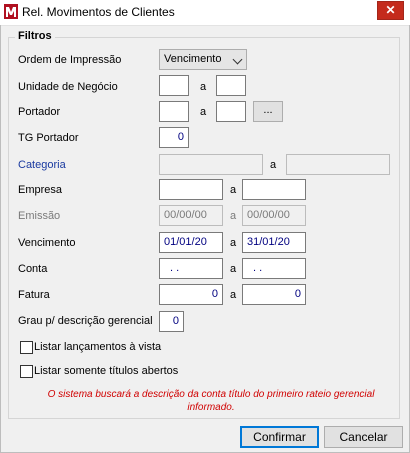 The height and width of the screenshot is (453, 410). I want to click on ordem-impressao-label: Ordem de Impressão, so click(70, 60).